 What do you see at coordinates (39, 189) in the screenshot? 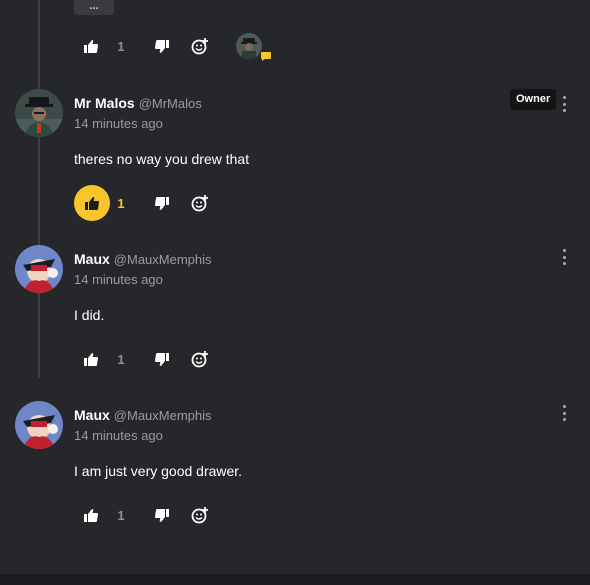
I see `thread-line` at bounding box center [39, 189].